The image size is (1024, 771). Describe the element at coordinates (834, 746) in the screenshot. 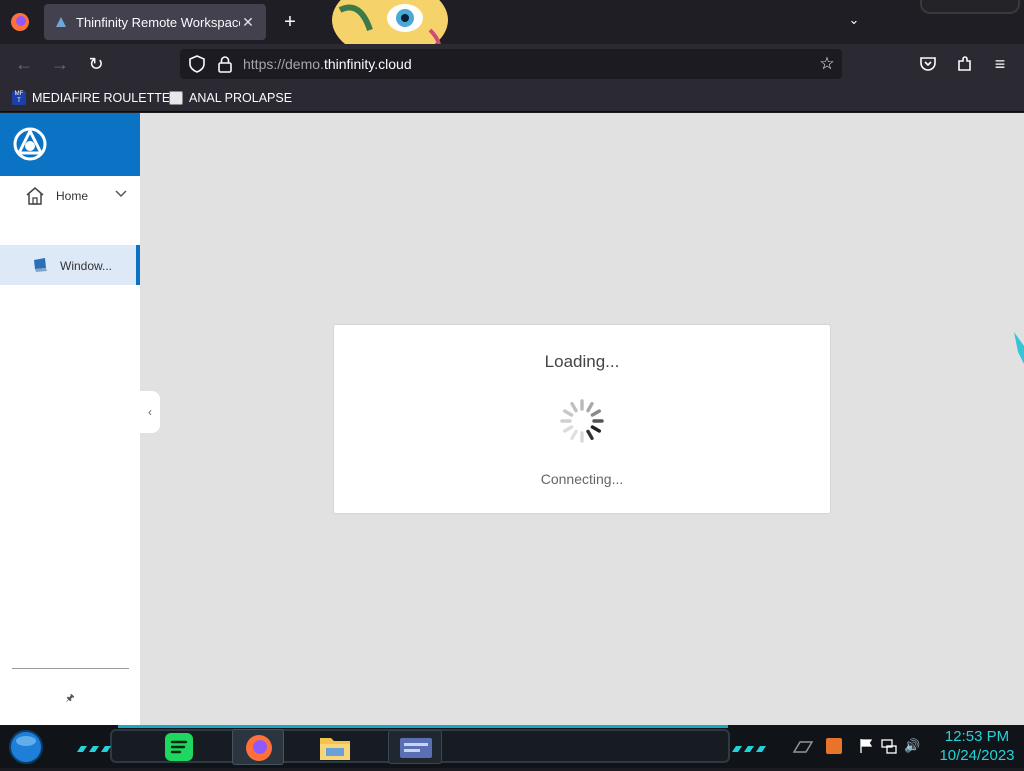

I see `tray-app-icon` at that location.